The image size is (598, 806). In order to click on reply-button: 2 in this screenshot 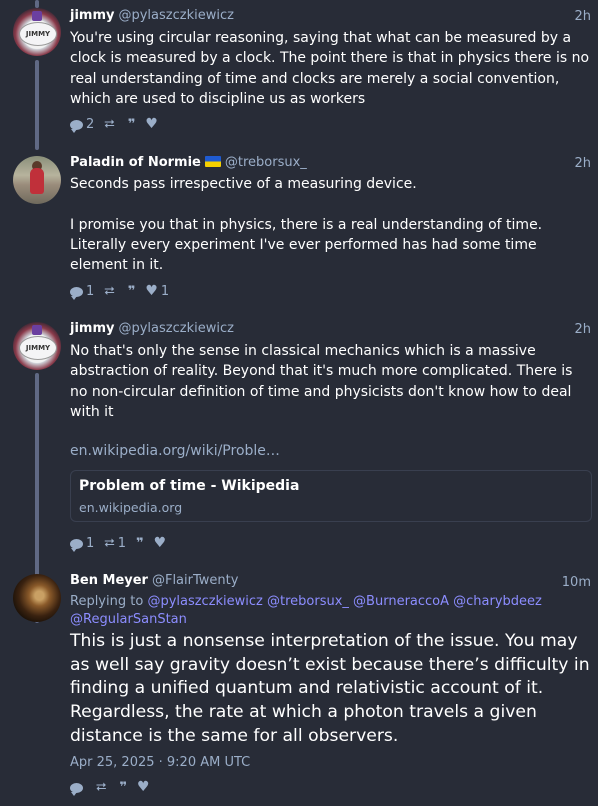, I will do `click(82, 125)`.